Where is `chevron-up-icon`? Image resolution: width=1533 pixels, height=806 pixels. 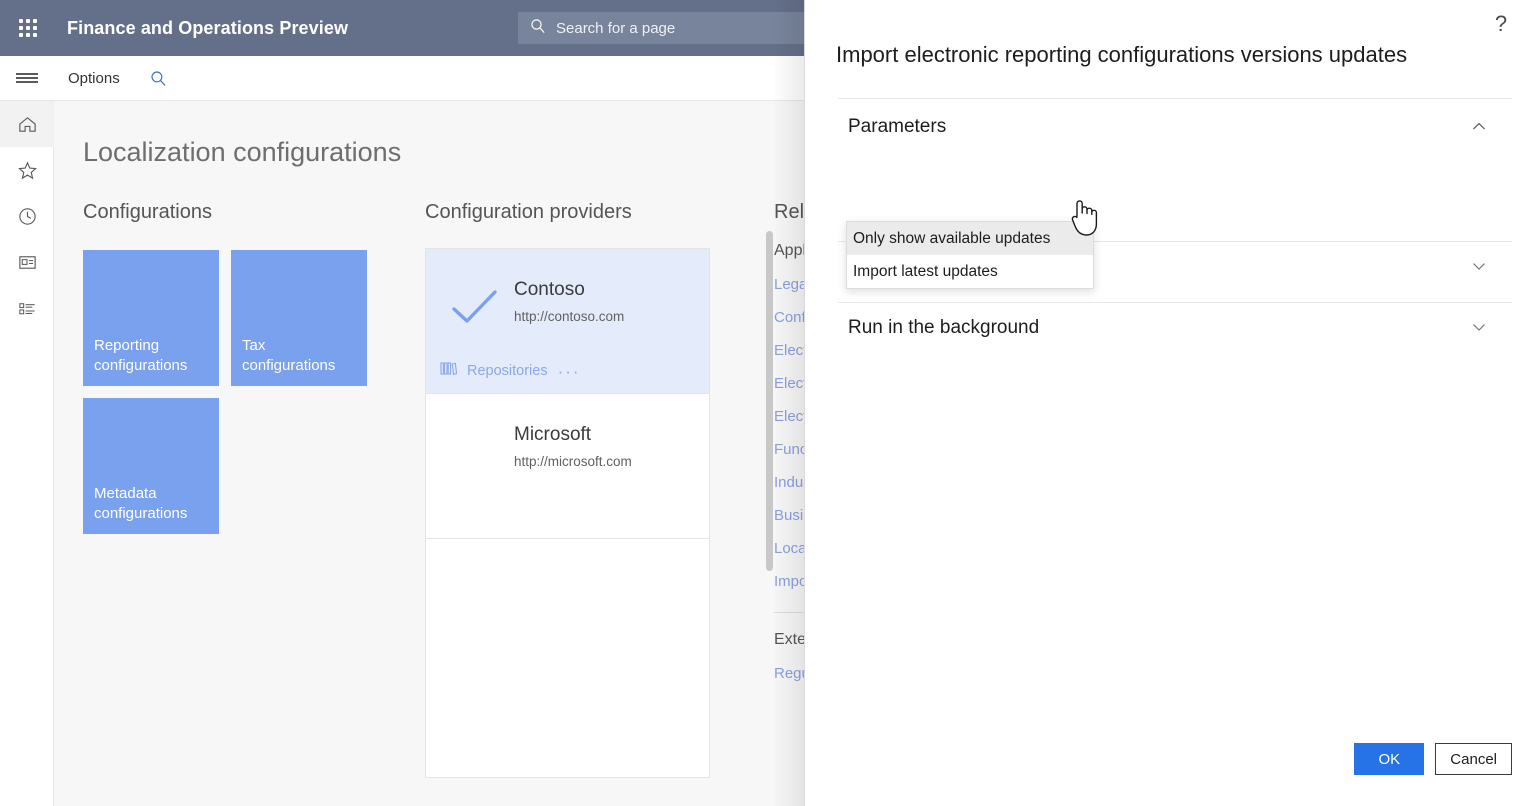
chevron-up-icon is located at coordinates (1479, 127).